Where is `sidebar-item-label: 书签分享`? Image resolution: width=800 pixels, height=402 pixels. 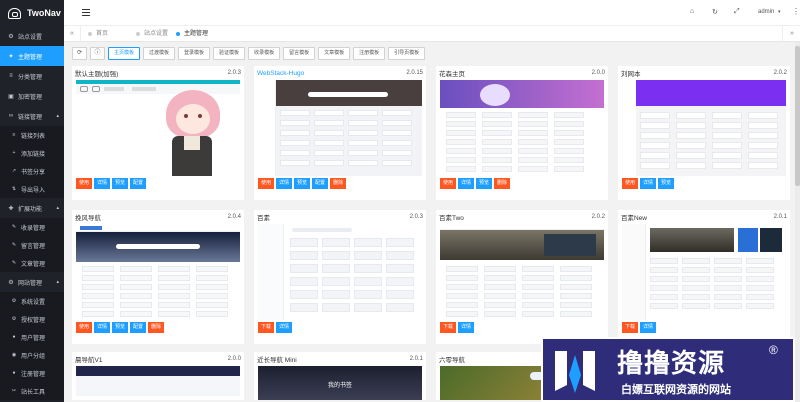
sidebar-item-label: 书签分享 is located at coordinates (33, 172).